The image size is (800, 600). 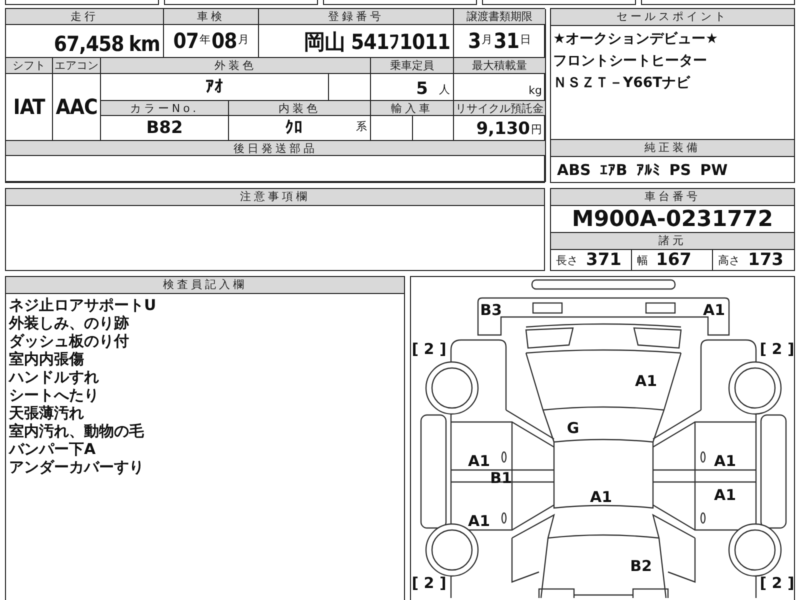 What do you see at coordinates (215, 86) in the screenshot?
I see `exterior-color-value: ｱｵ` at bounding box center [215, 86].